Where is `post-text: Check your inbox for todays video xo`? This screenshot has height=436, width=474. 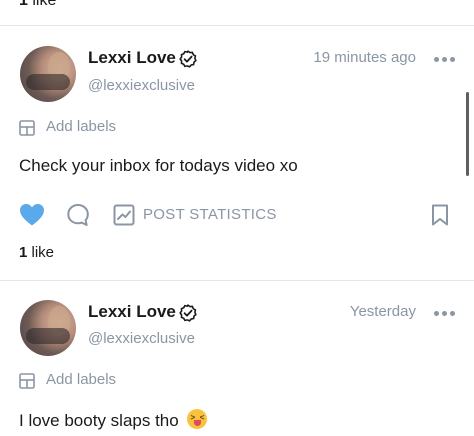
post-text: Check your inbox for todays video xo is located at coordinates (158, 165).